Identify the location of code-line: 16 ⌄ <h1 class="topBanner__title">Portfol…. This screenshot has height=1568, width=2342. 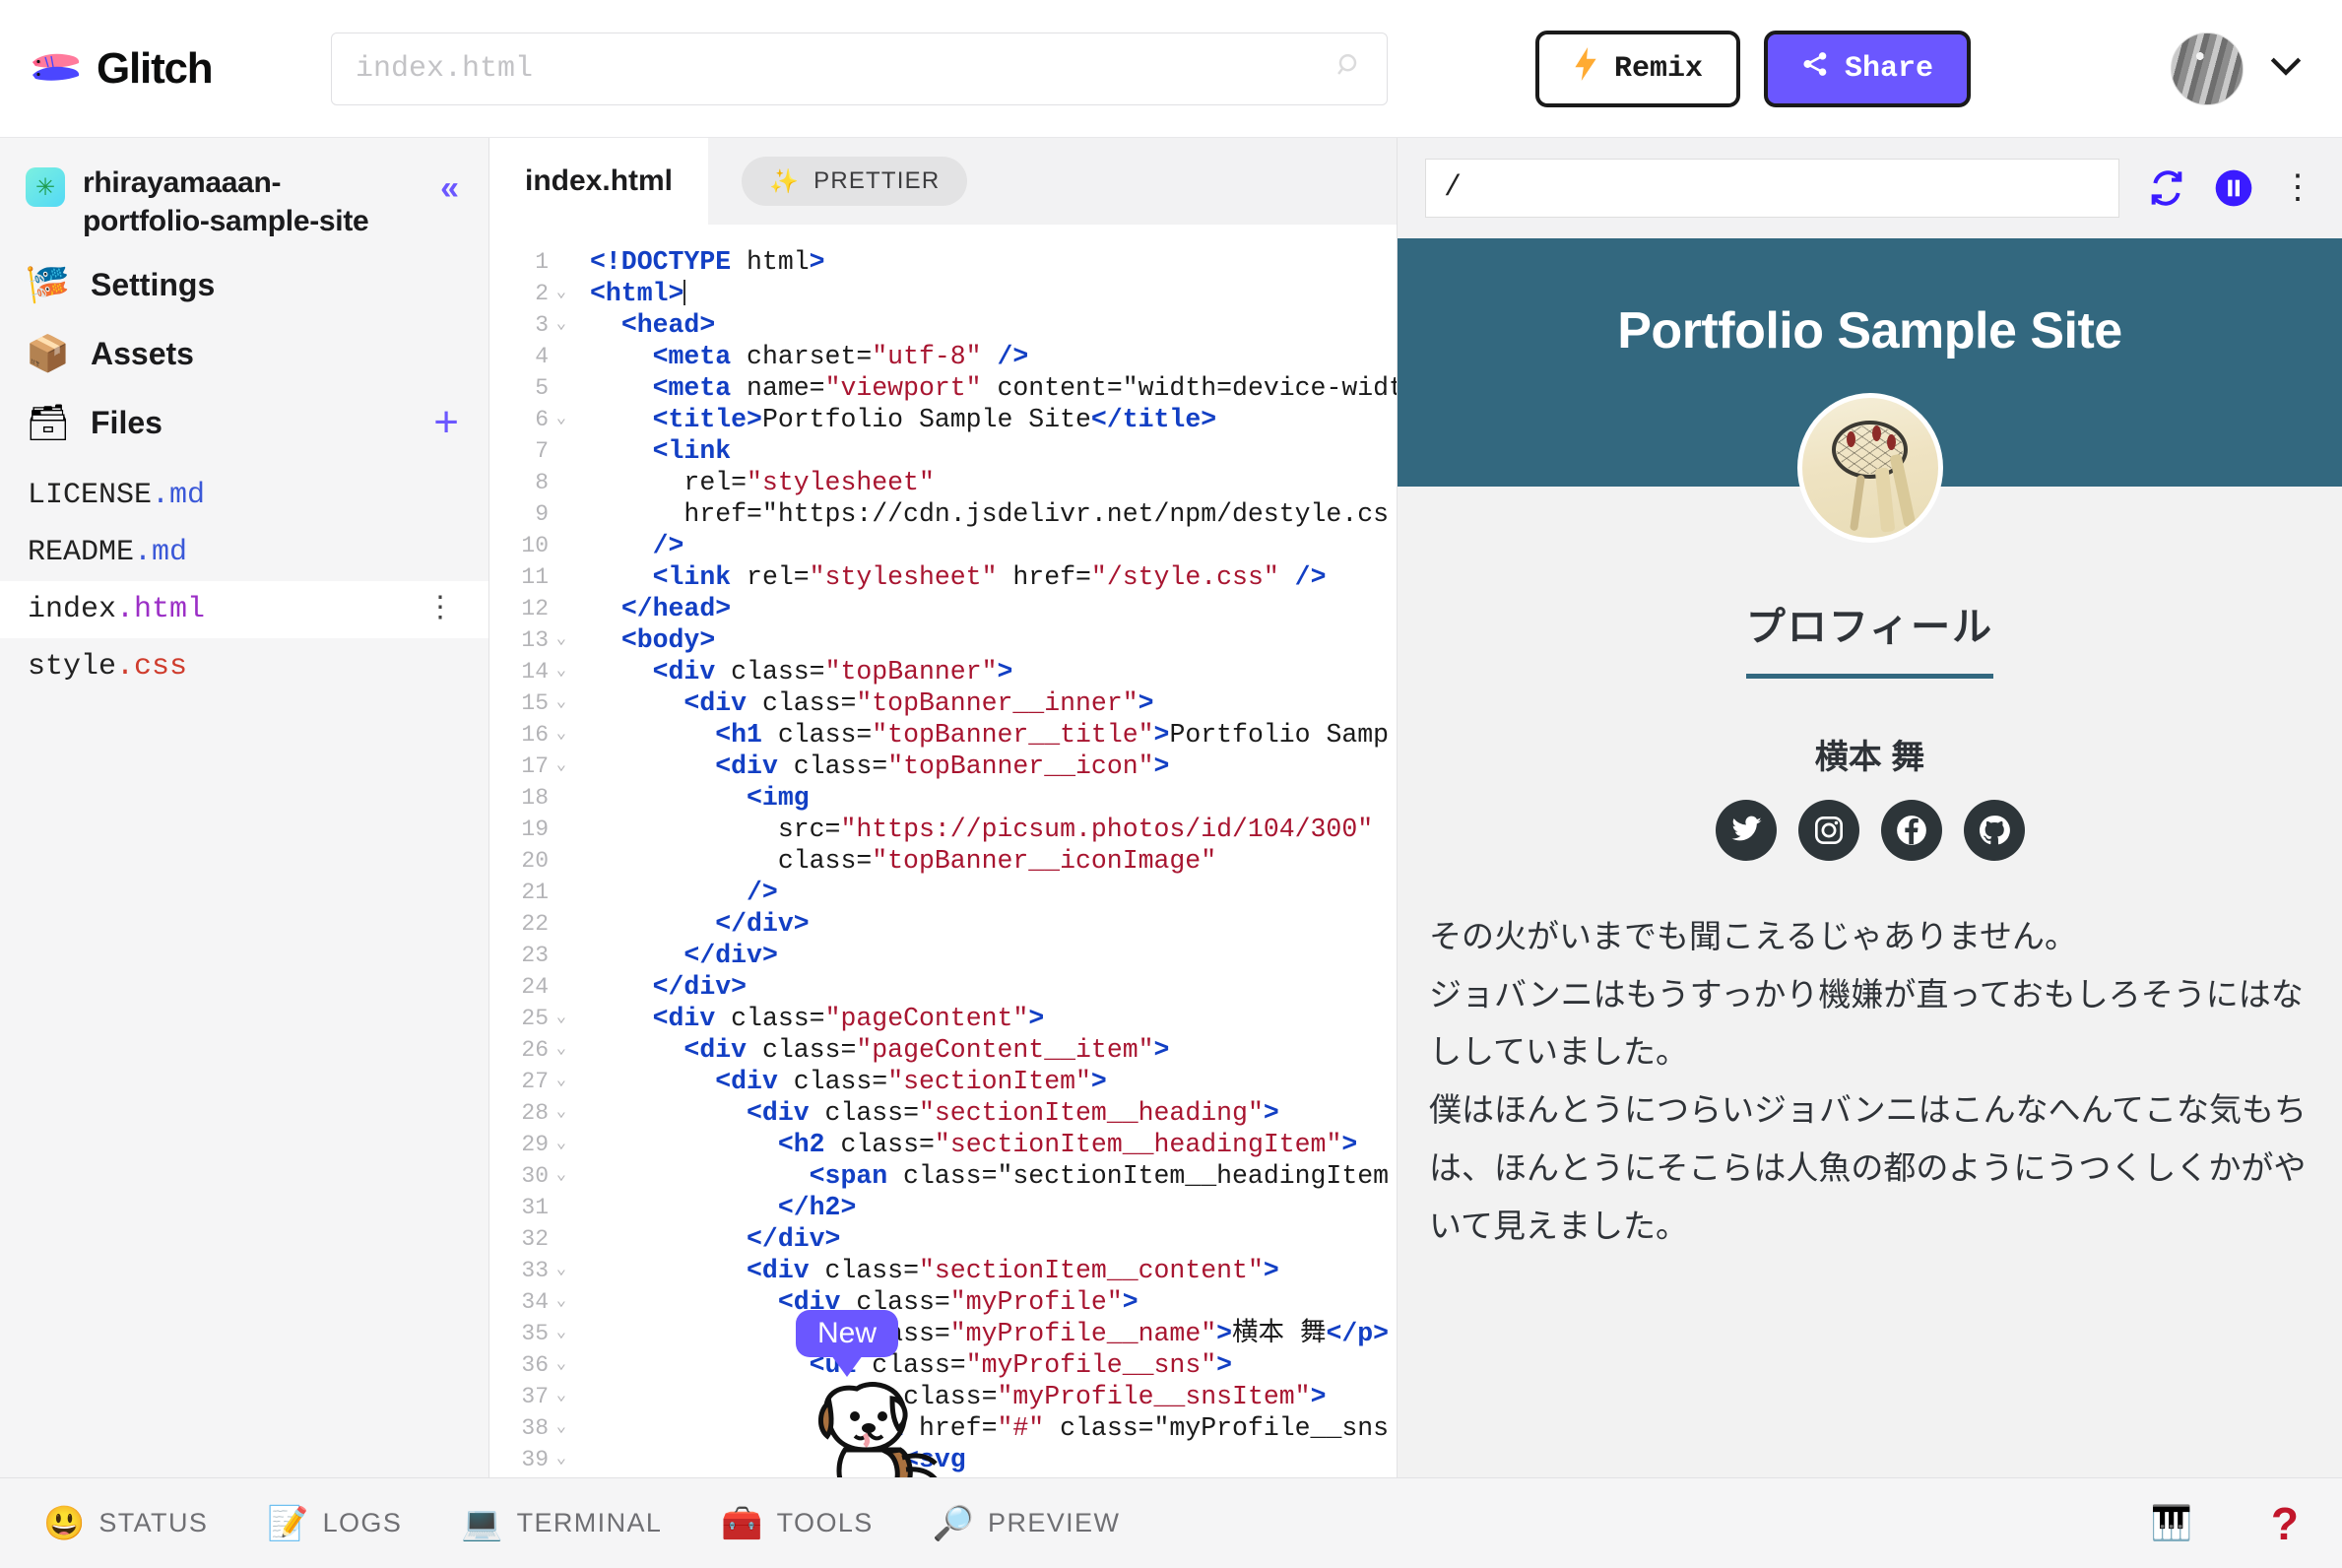
(943, 735).